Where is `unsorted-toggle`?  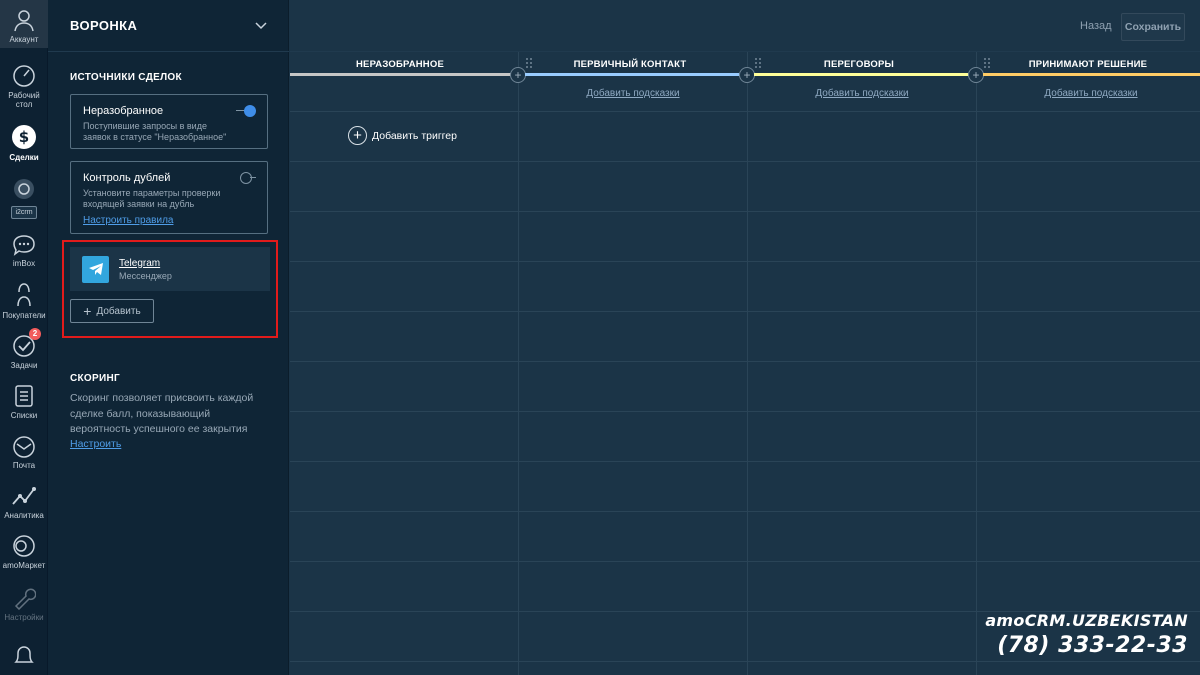 unsorted-toggle is located at coordinates (246, 111).